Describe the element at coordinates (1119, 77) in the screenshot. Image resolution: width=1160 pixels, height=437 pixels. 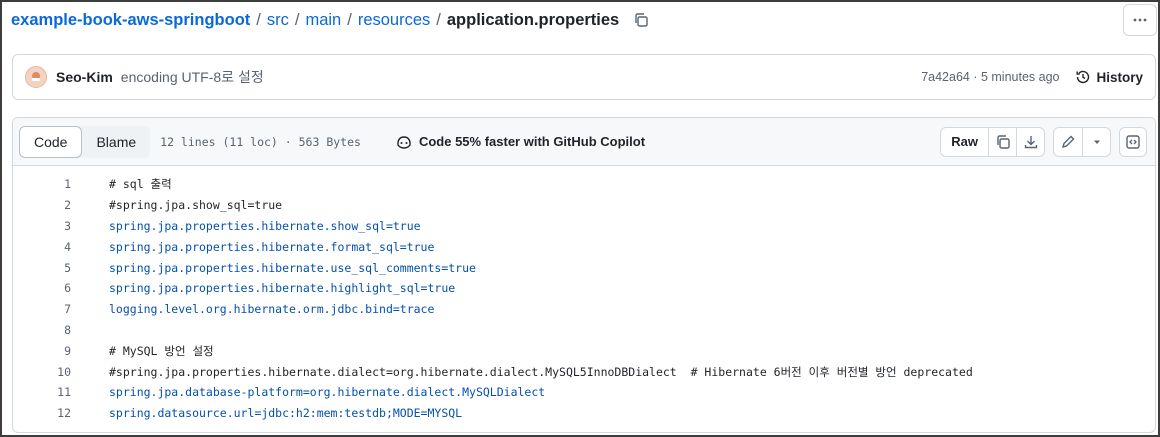
I see `history-label: History` at that location.